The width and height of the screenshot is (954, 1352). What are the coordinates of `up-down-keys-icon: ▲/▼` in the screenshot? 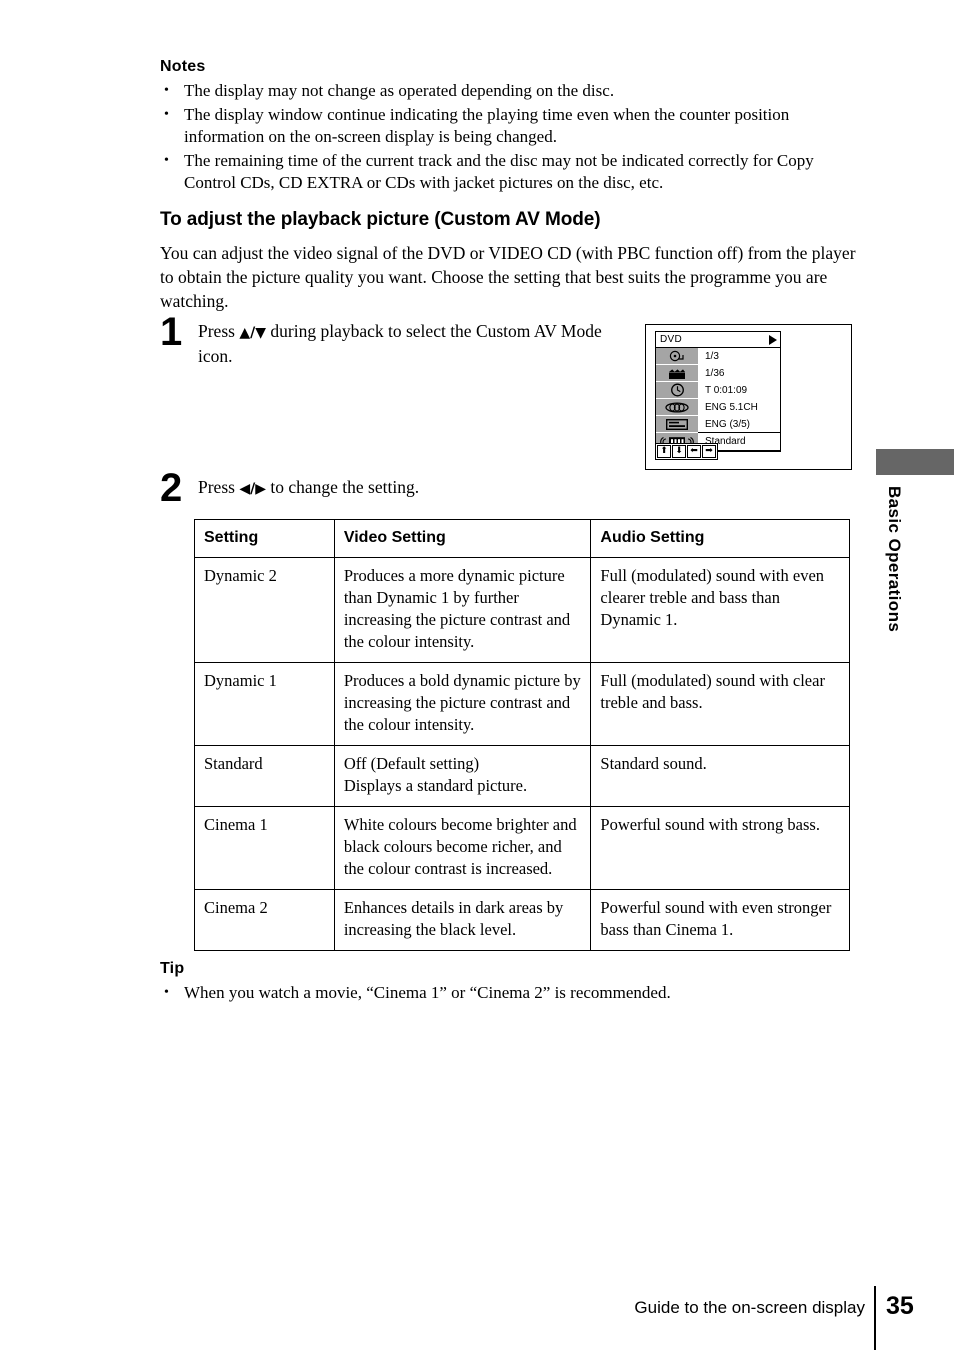 It's located at (253, 333).